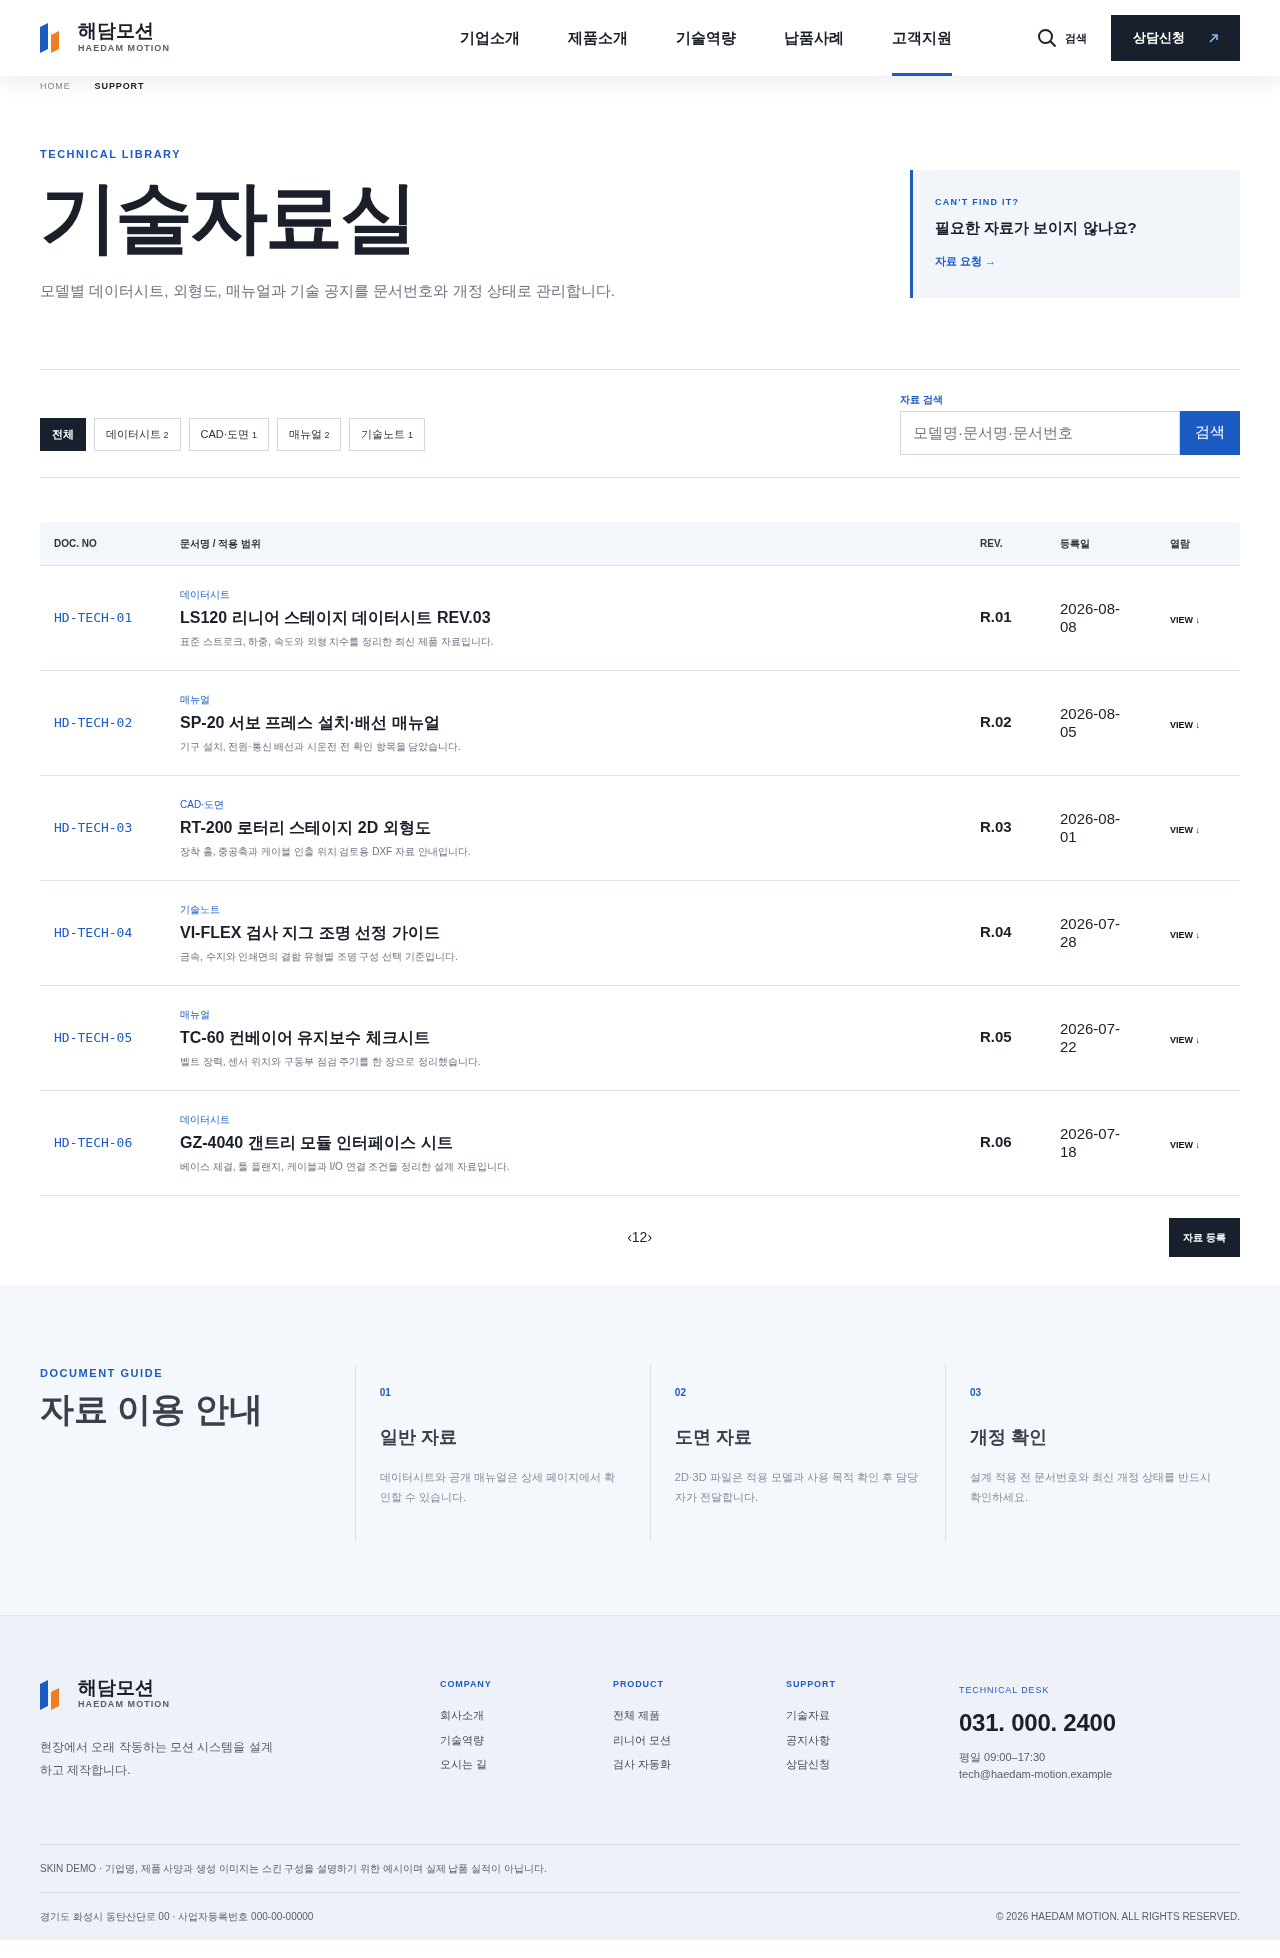 Image resolution: width=1280 pixels, height=1958 pixels. Describe the element at coordinates (75, 543) in the screenshot. I see `column-header: DOC. NO` at that location.